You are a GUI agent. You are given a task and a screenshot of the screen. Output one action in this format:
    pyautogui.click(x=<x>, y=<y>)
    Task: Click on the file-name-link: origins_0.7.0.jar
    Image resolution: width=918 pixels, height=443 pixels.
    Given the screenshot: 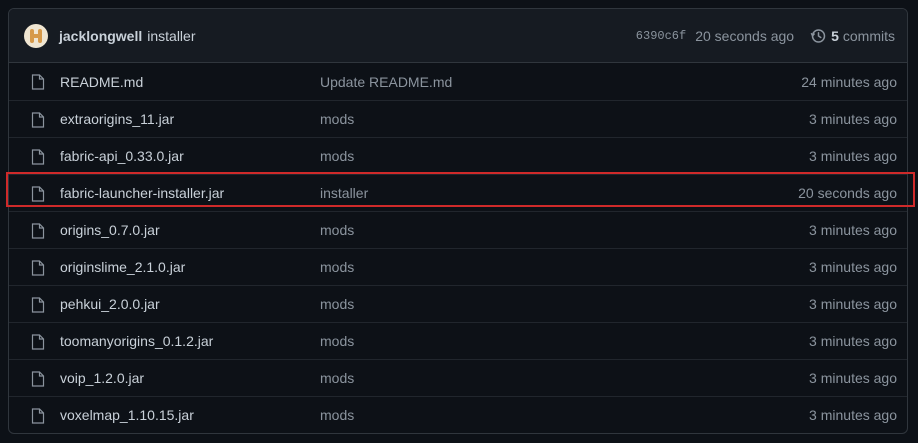 What is the action you would take?
    pyautogui.click(x=110, y=230)
    